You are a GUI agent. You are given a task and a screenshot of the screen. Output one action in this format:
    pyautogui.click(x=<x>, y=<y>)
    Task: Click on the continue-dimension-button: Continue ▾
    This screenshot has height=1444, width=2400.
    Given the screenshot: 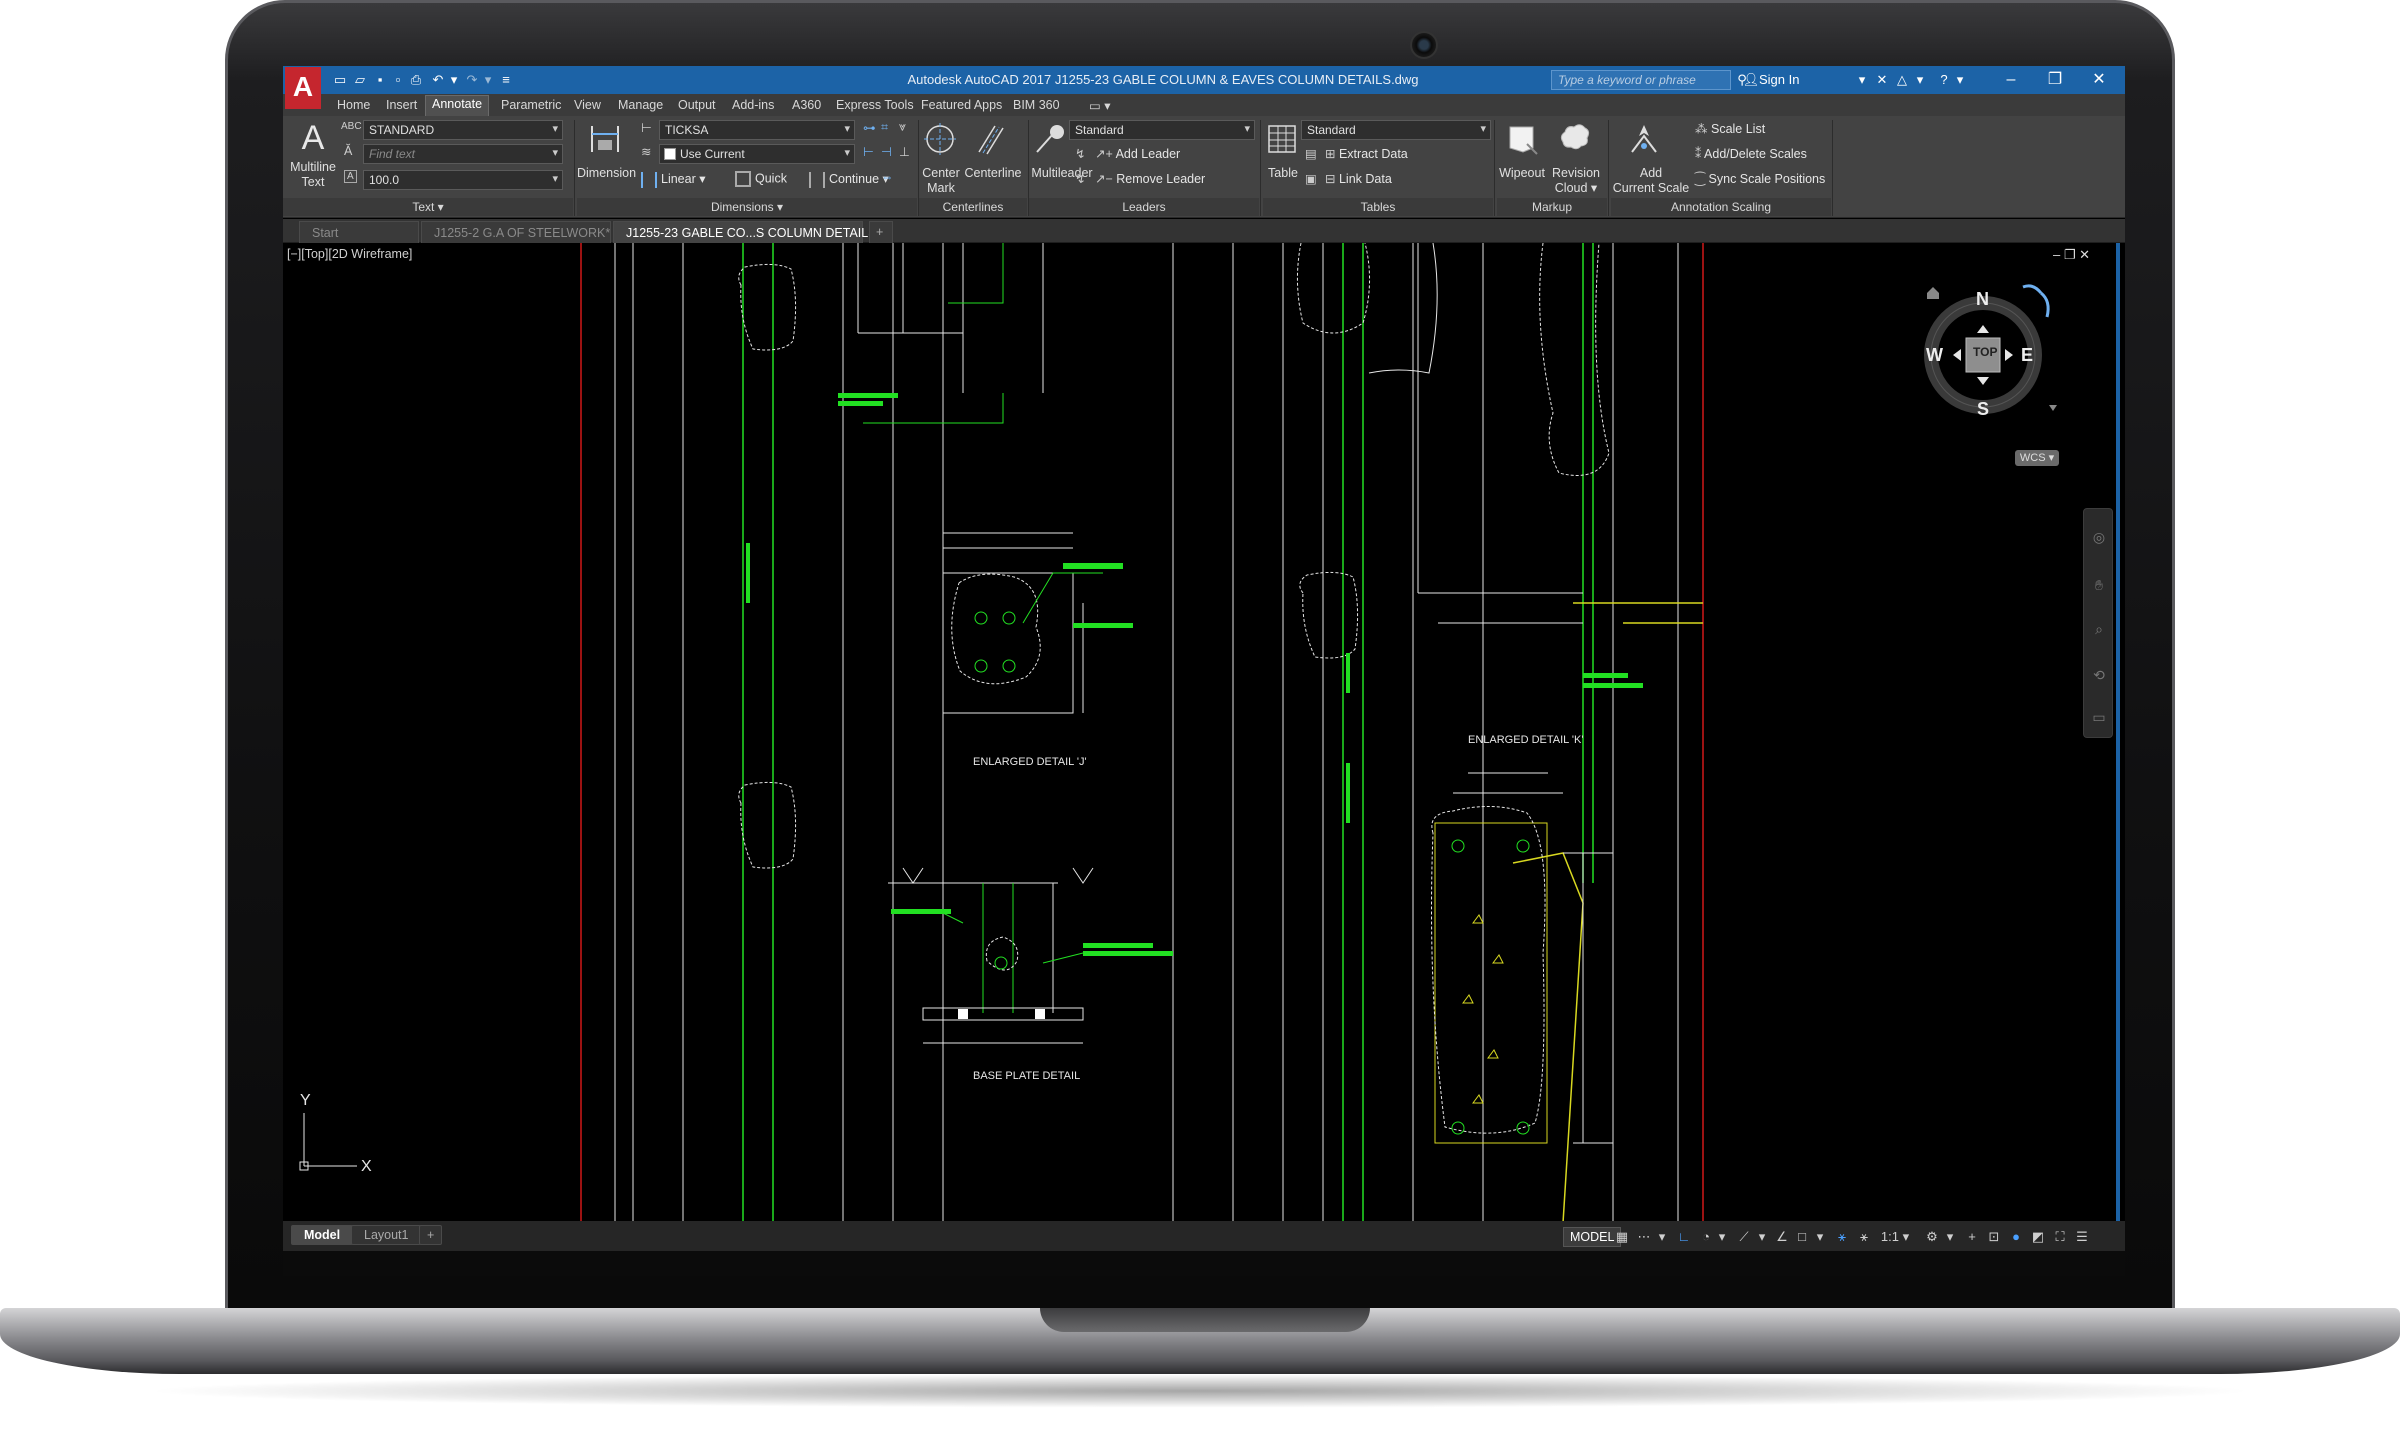 What is the action you would take?
    pyautogui.click(x=849, y=179)
    